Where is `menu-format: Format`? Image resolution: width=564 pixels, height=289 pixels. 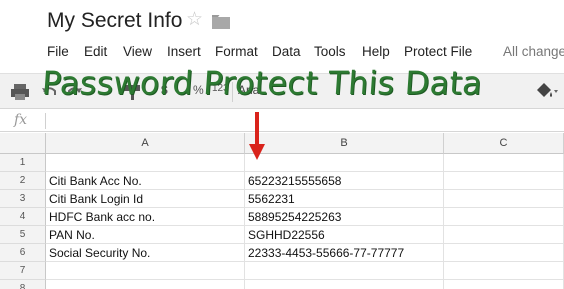 menu-format: Format is located at coordinates (236, 51).